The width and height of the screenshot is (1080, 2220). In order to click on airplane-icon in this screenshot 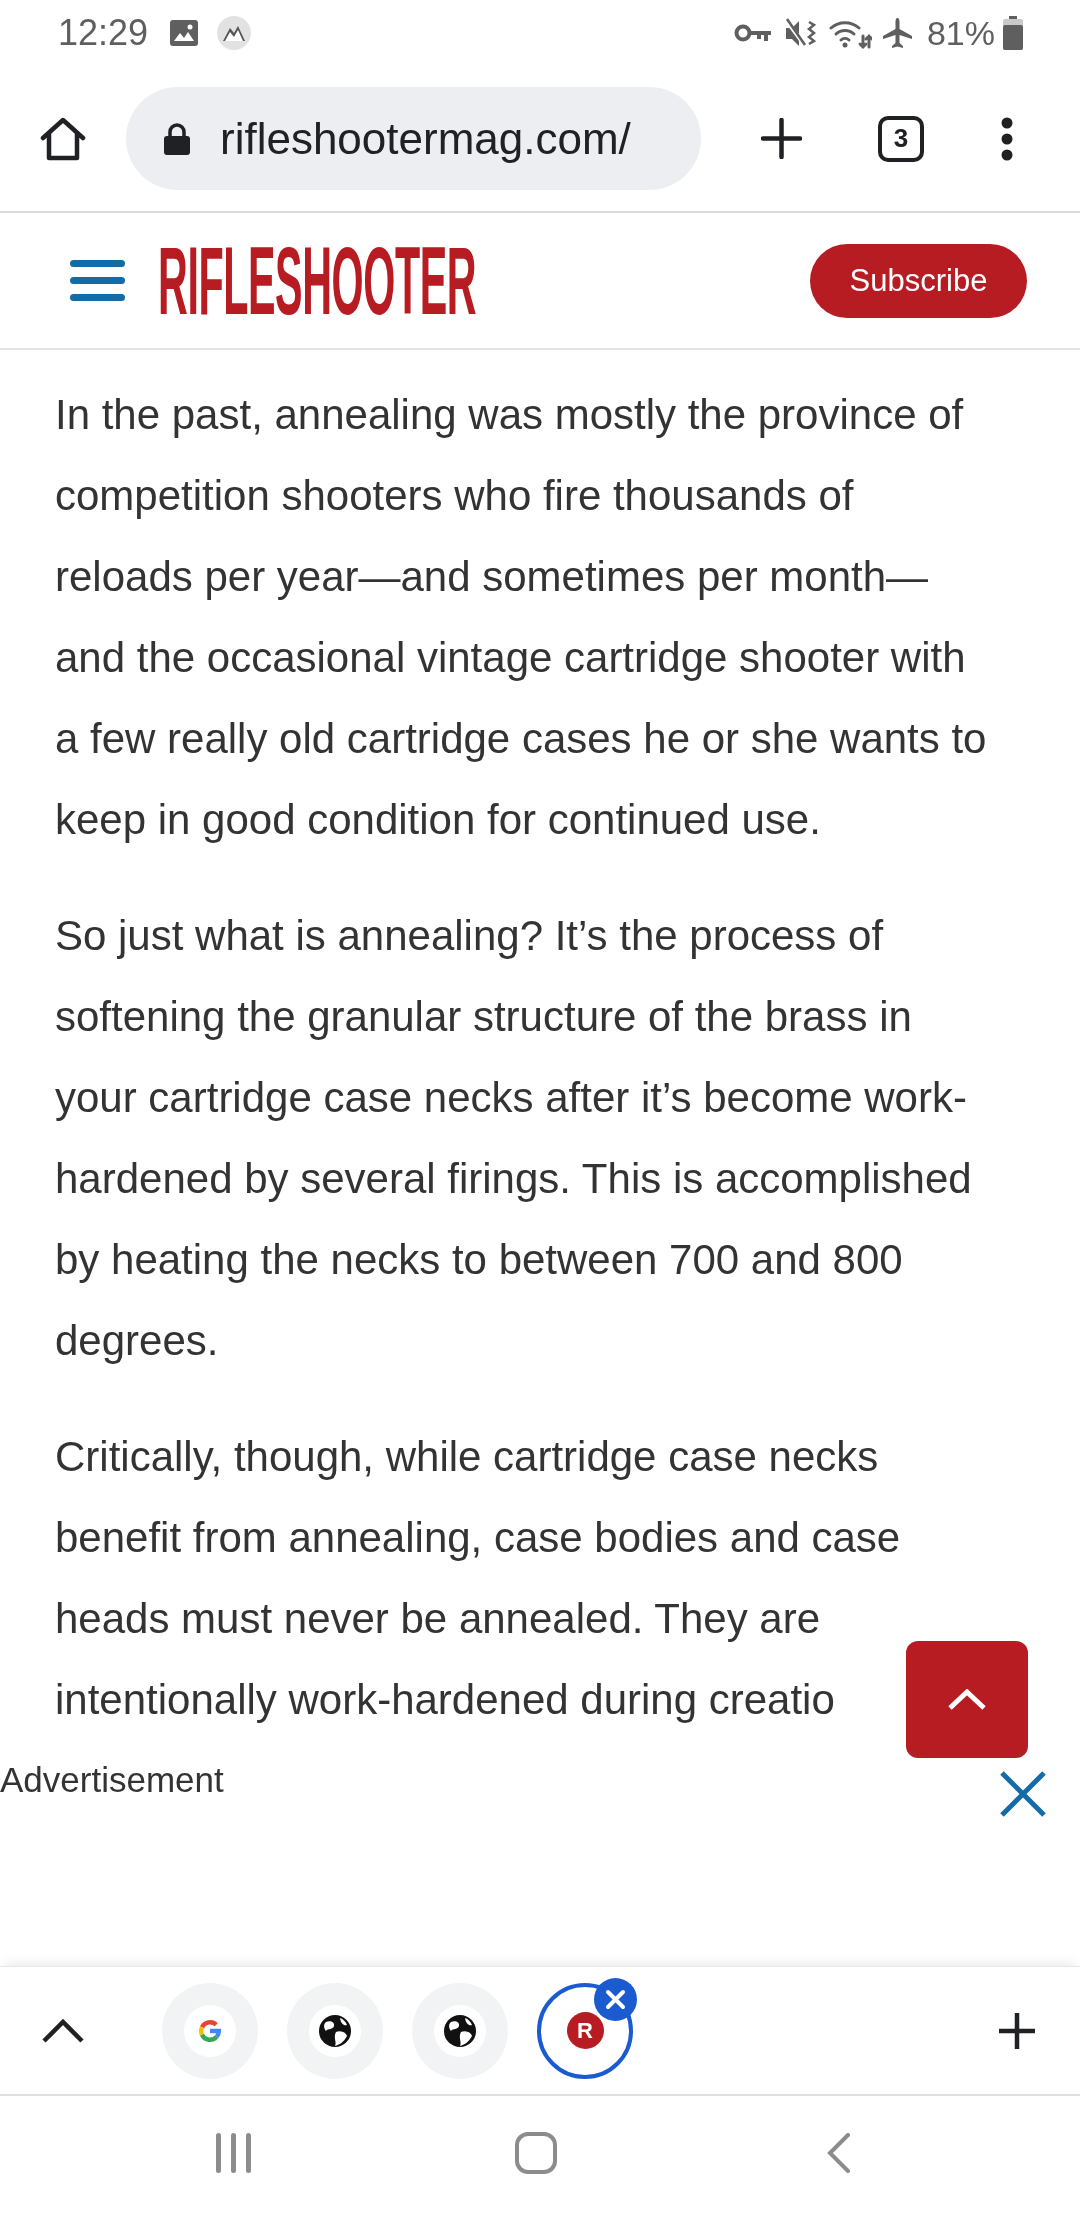, I will do `click(897, 33)`.